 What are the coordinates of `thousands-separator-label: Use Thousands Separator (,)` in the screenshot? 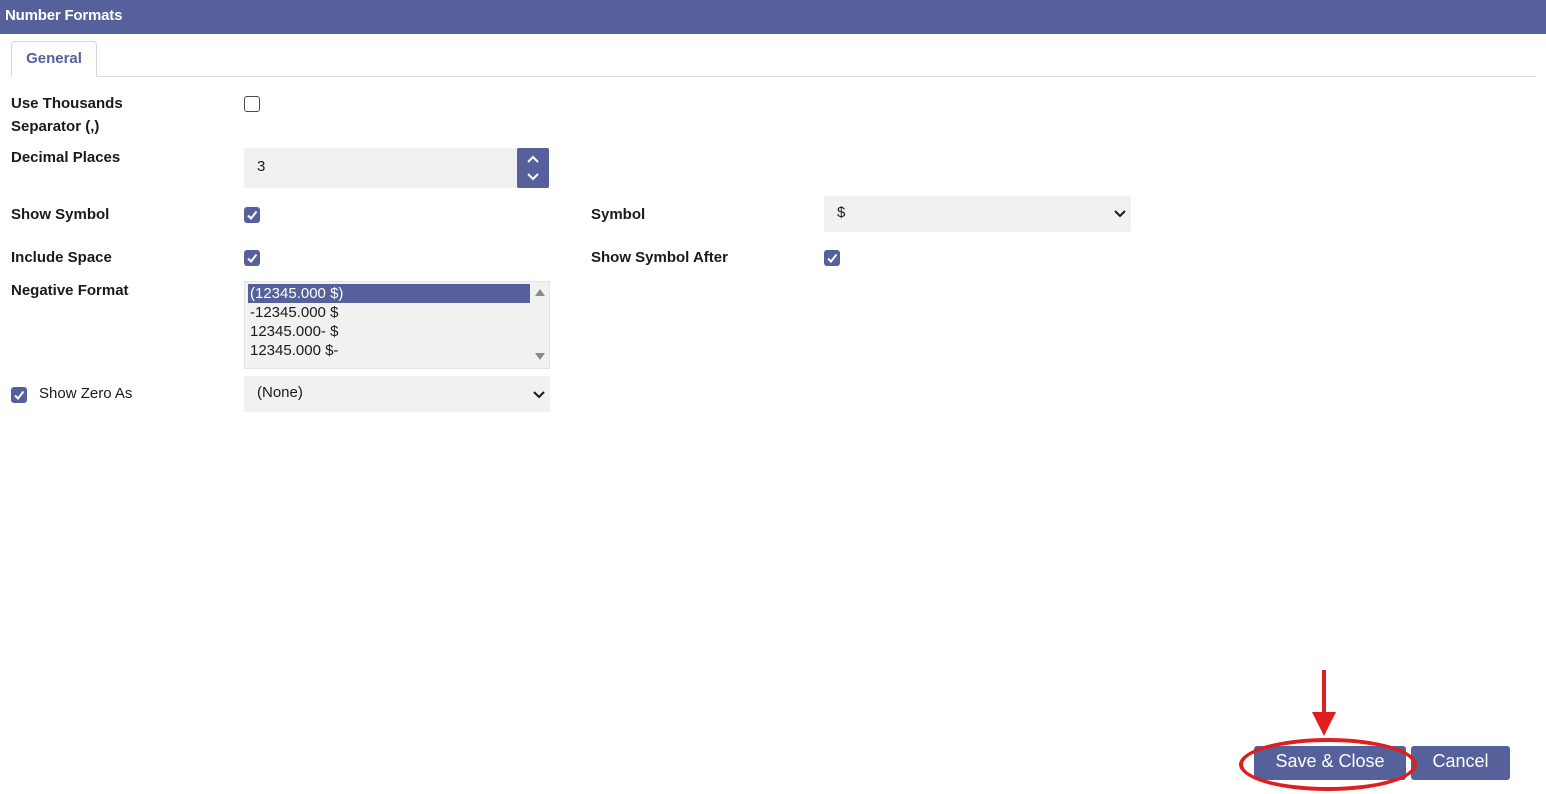 It's located at (67, 115).